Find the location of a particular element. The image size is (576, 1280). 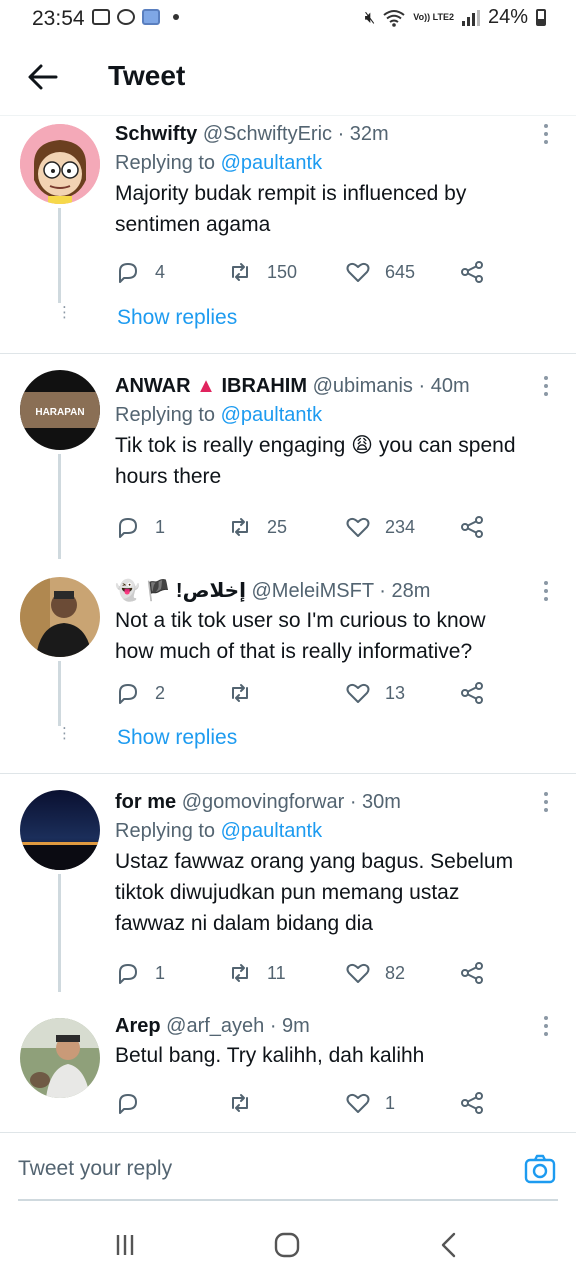

back-nav-icon is located at coordinates (449, 1245).